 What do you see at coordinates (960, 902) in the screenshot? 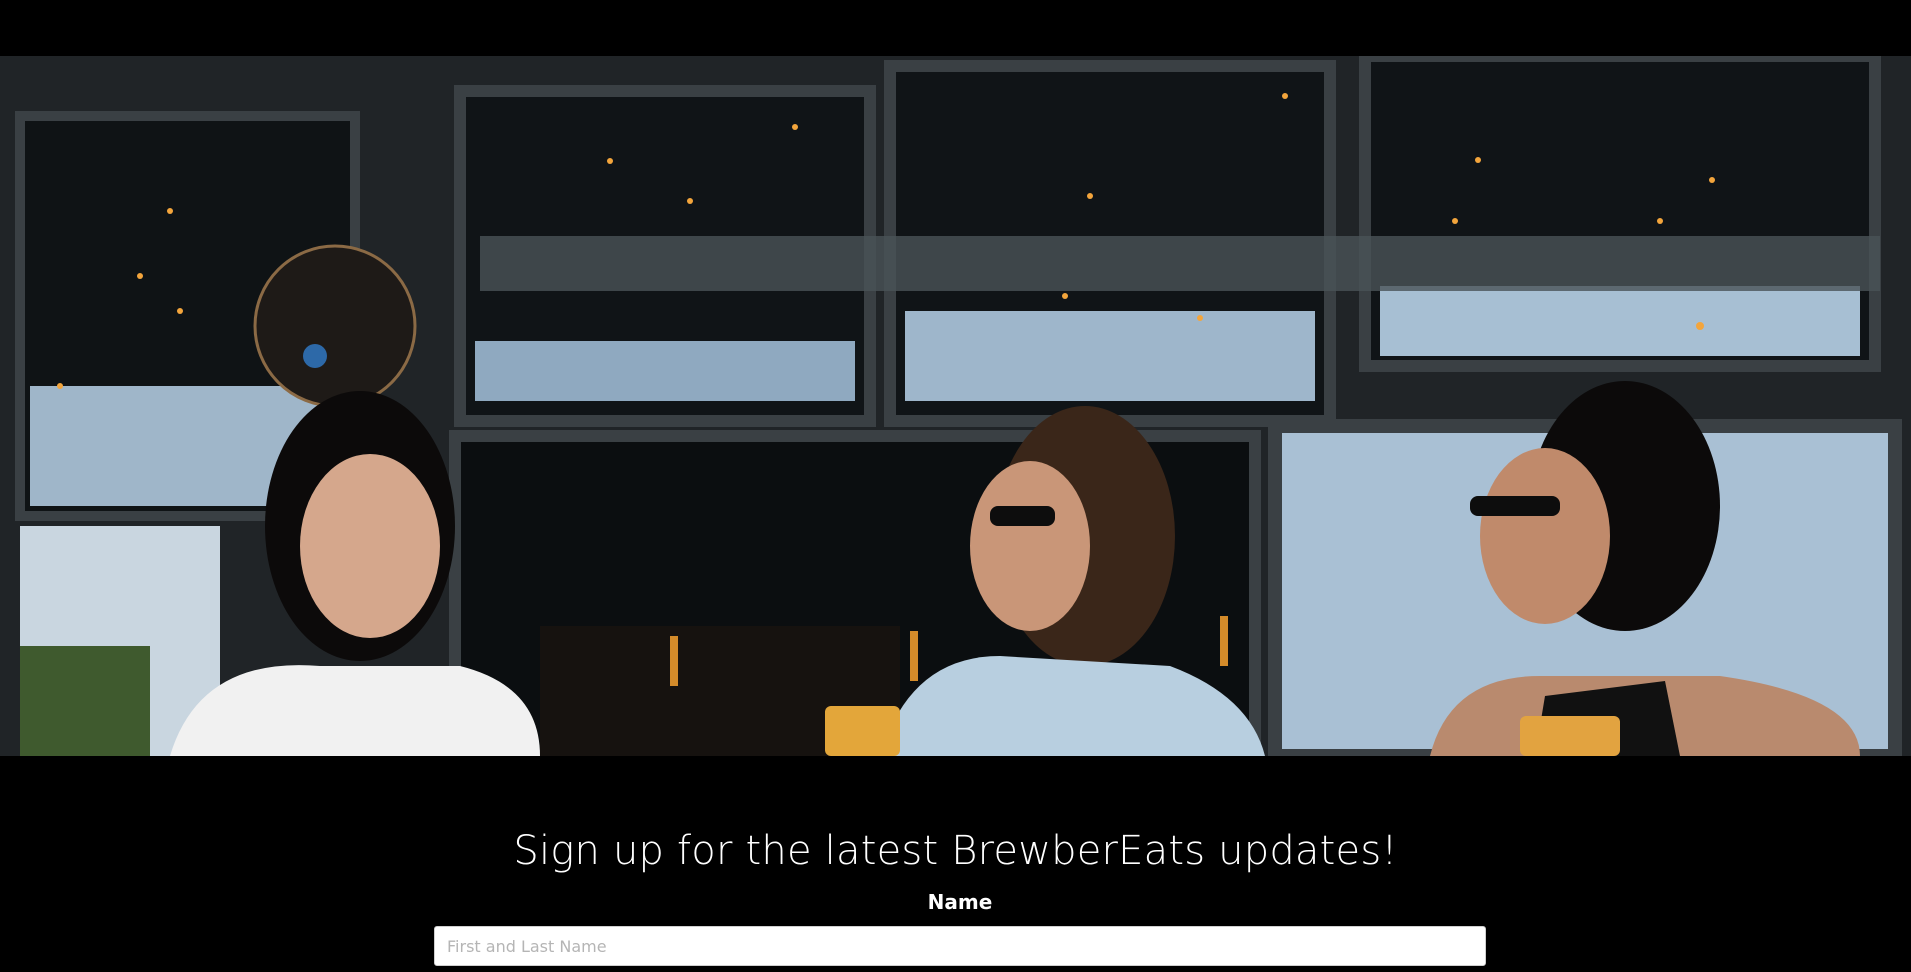
I see `name-label: Name` at bounding box center [960, 902].